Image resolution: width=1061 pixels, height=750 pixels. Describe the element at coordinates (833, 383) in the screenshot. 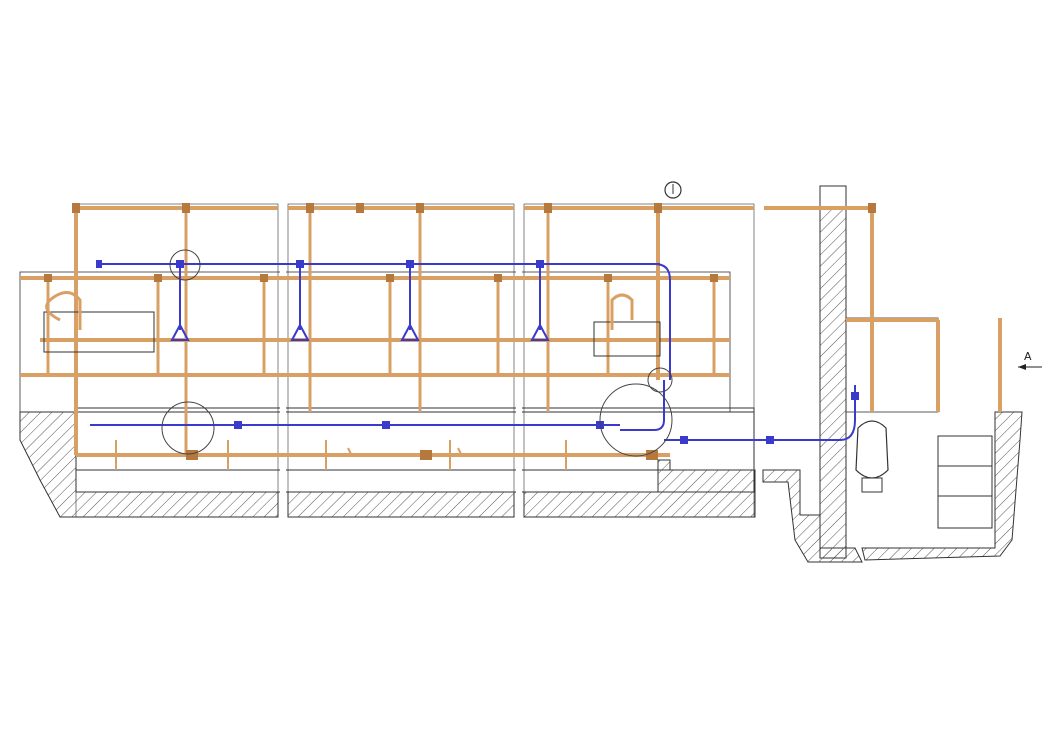

I see `column-wall-hatched` at that location.